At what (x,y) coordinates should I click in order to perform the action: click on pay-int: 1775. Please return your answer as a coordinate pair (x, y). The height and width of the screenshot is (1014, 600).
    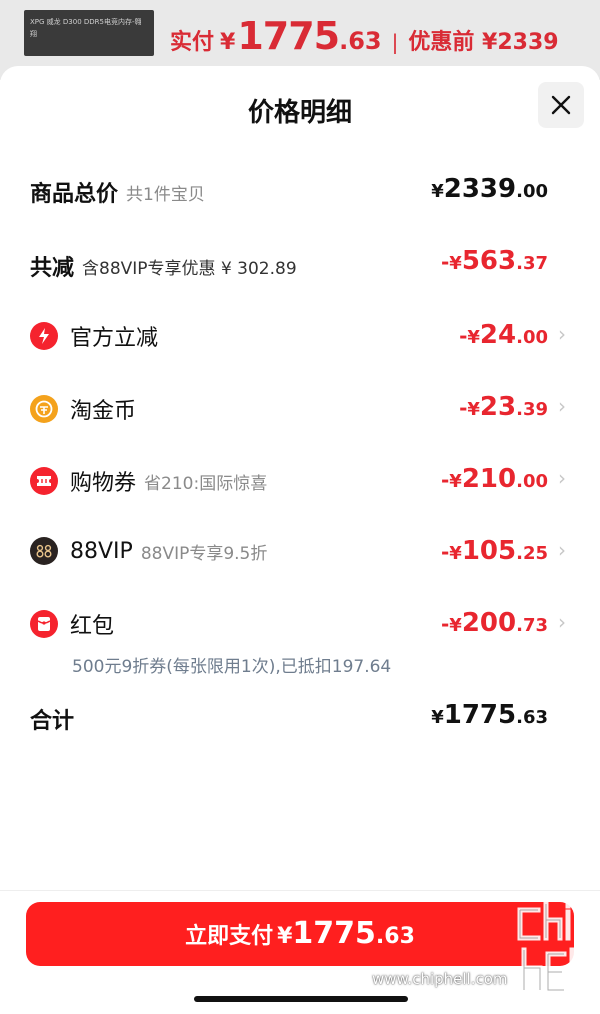
    Looking at the image, I should click on (334, 933).